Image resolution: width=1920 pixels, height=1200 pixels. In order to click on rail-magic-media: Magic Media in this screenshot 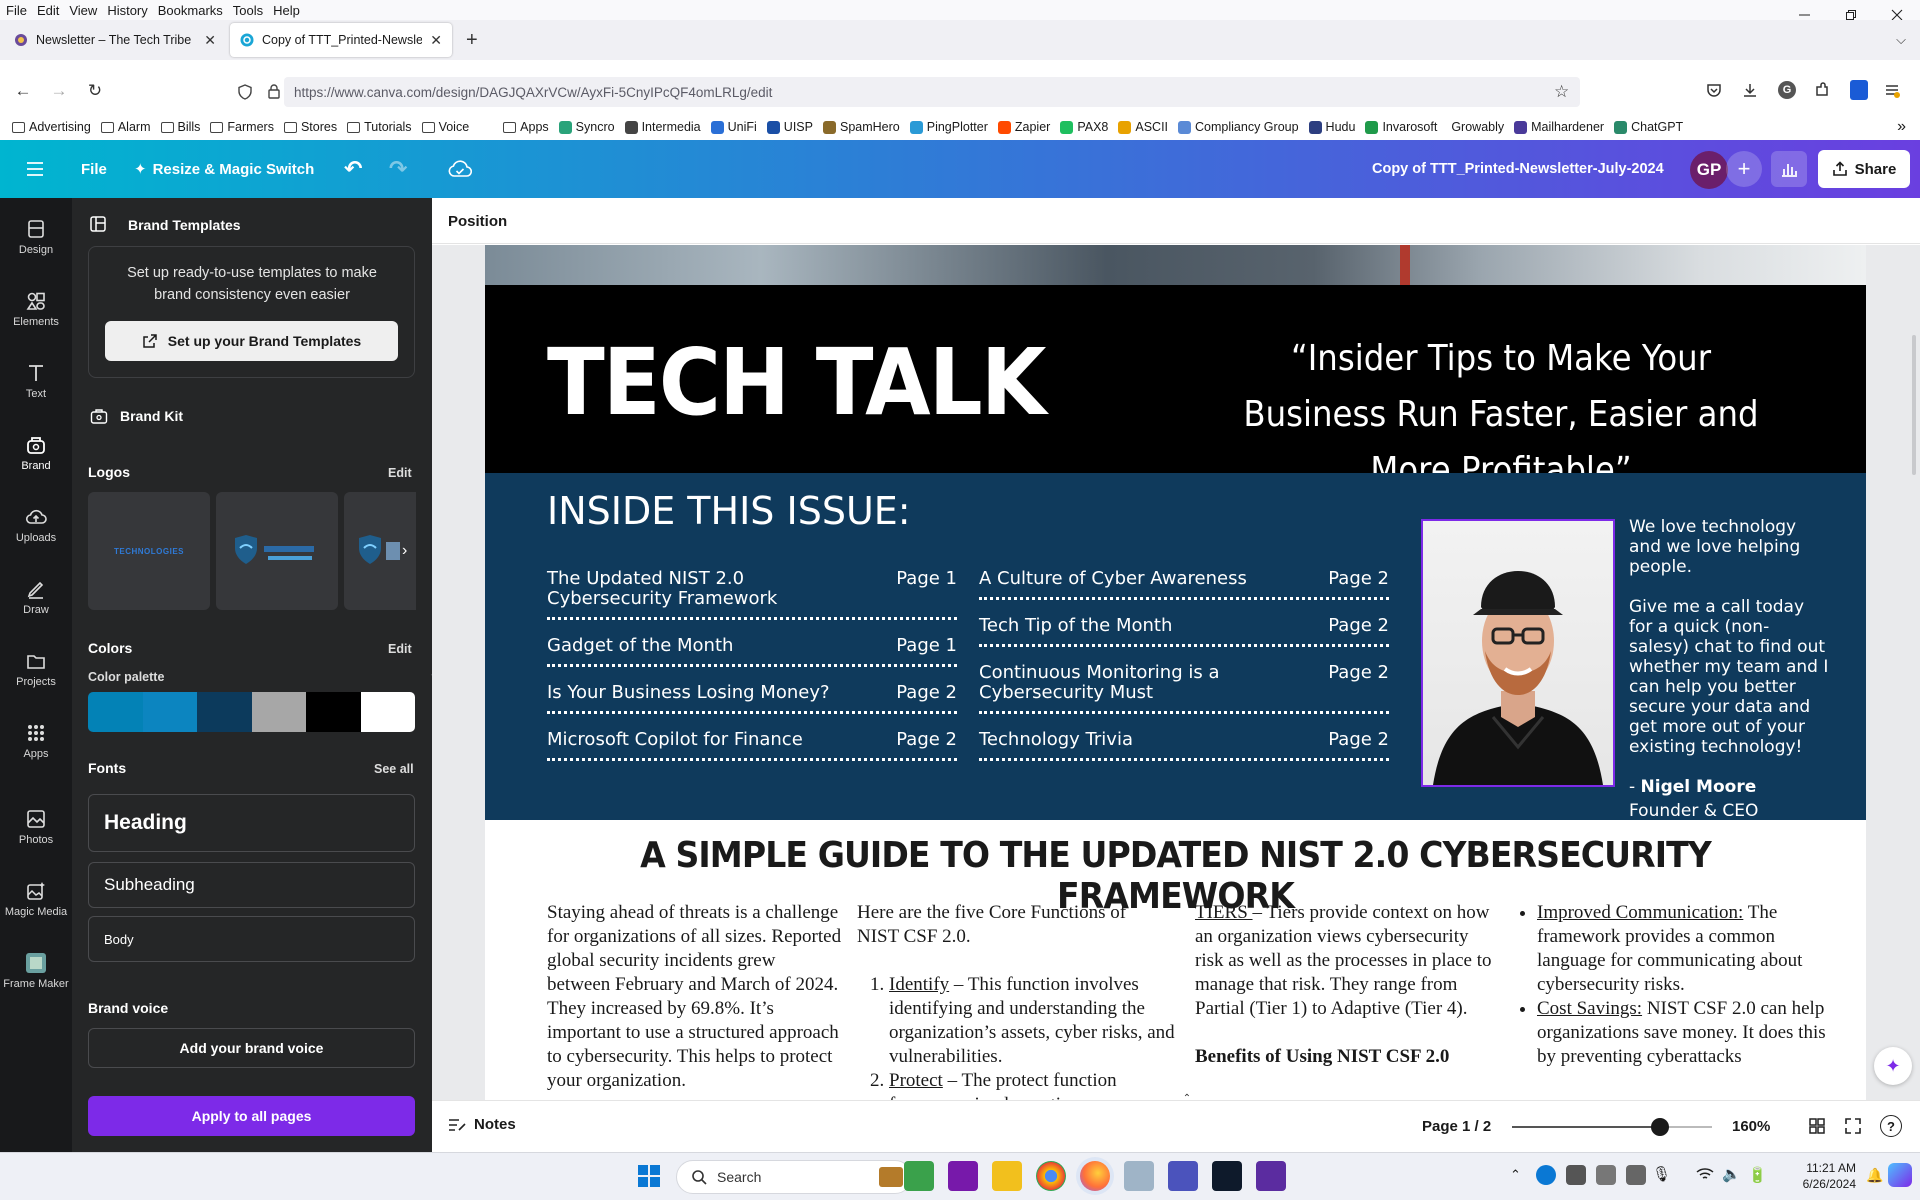, I will do `click(36, 899)`.